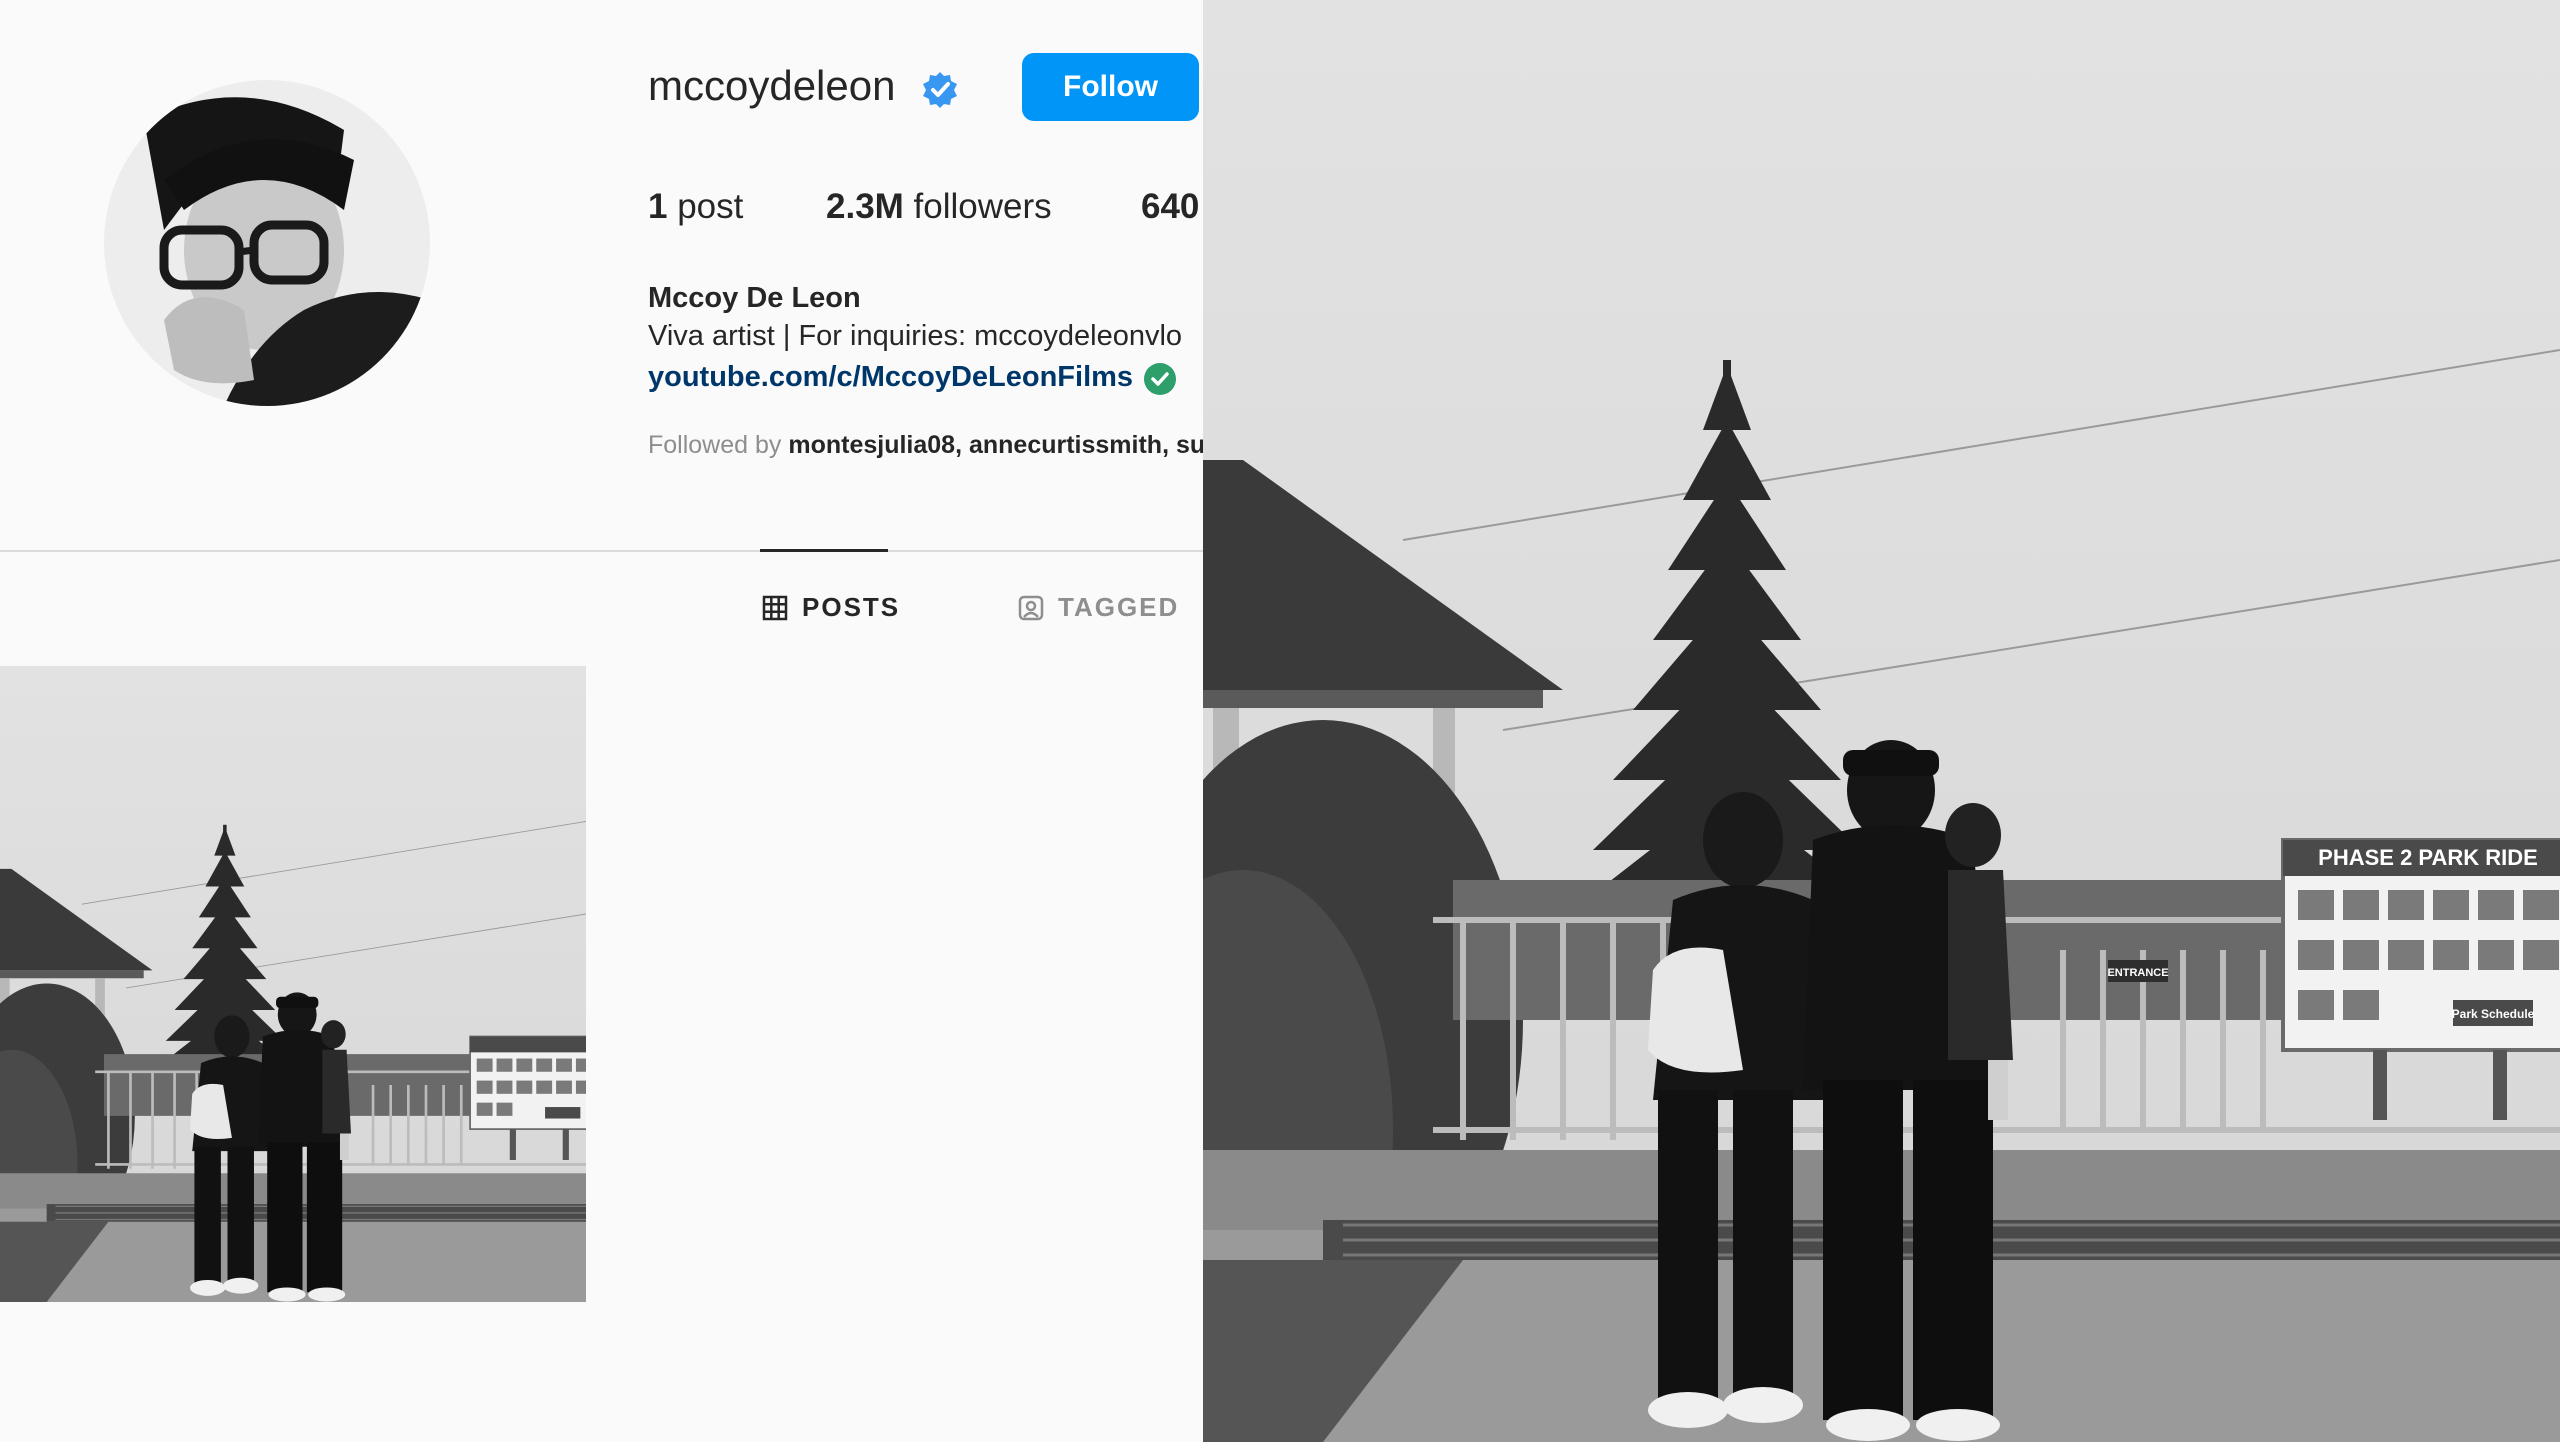  What do you see at coordinates (824, 550) in the screenshot?
I see `tab-active-indicator` at bounding box center [824, 550].